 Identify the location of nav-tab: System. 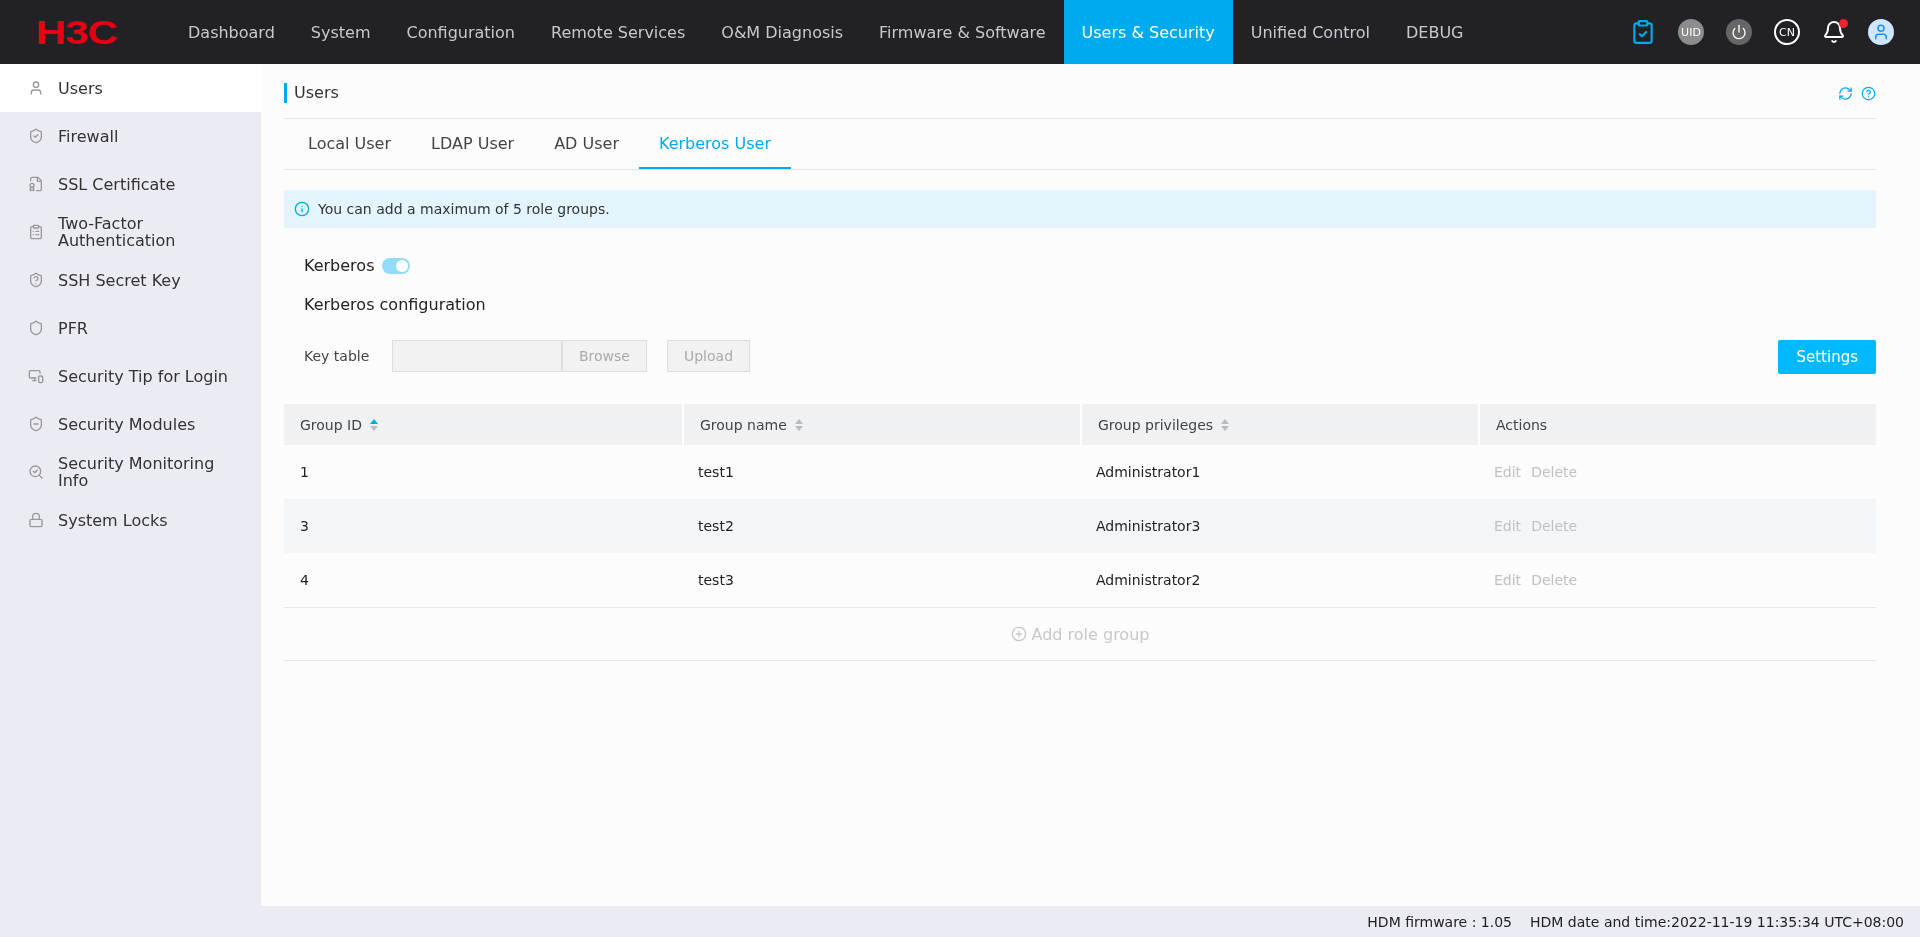
(340, 32).